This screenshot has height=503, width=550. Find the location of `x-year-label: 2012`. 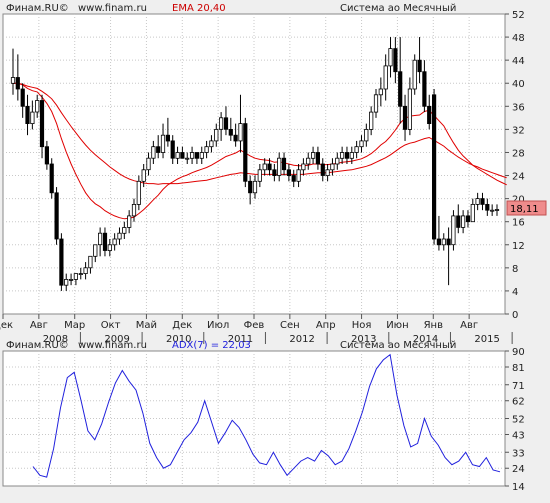

x-year-label: 2012 is located at coordinates (301, 339).